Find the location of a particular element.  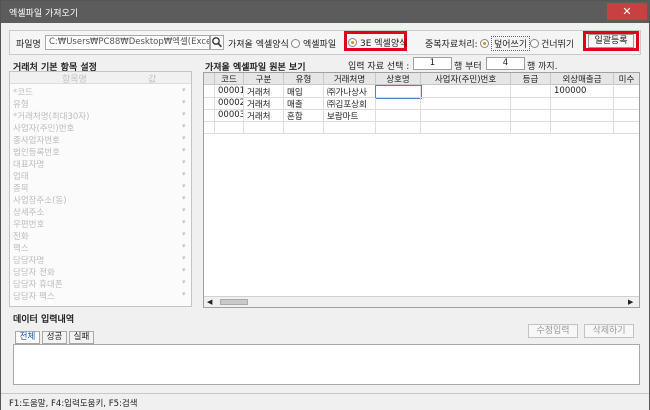

settings-row-label: 법인등록번호 is located at coordinates (36, 153).